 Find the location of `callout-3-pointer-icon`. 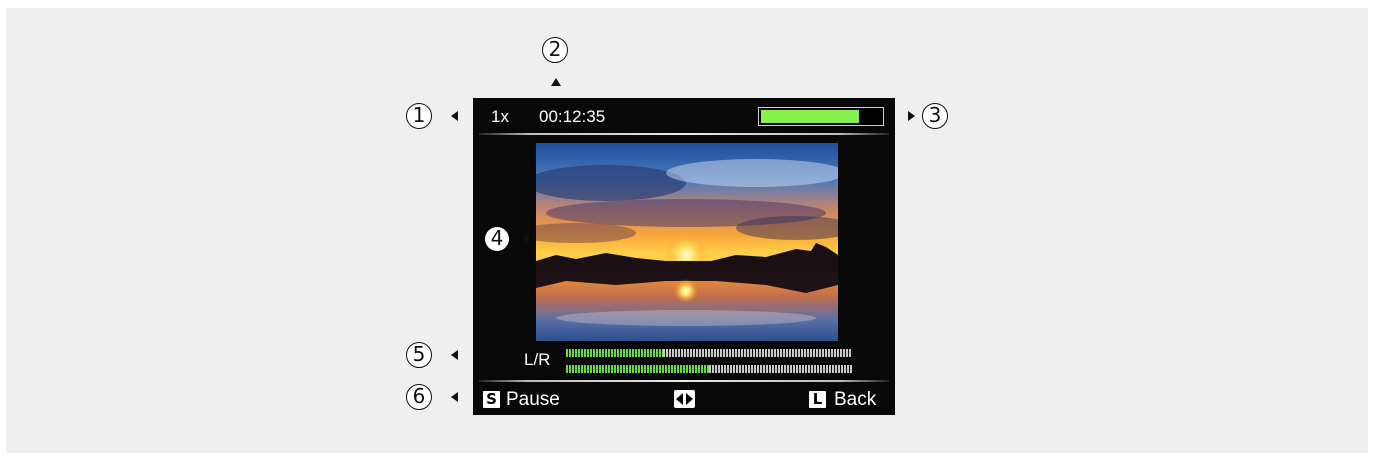

callout-3-pointer-icon is located at coordinates (911, 116).